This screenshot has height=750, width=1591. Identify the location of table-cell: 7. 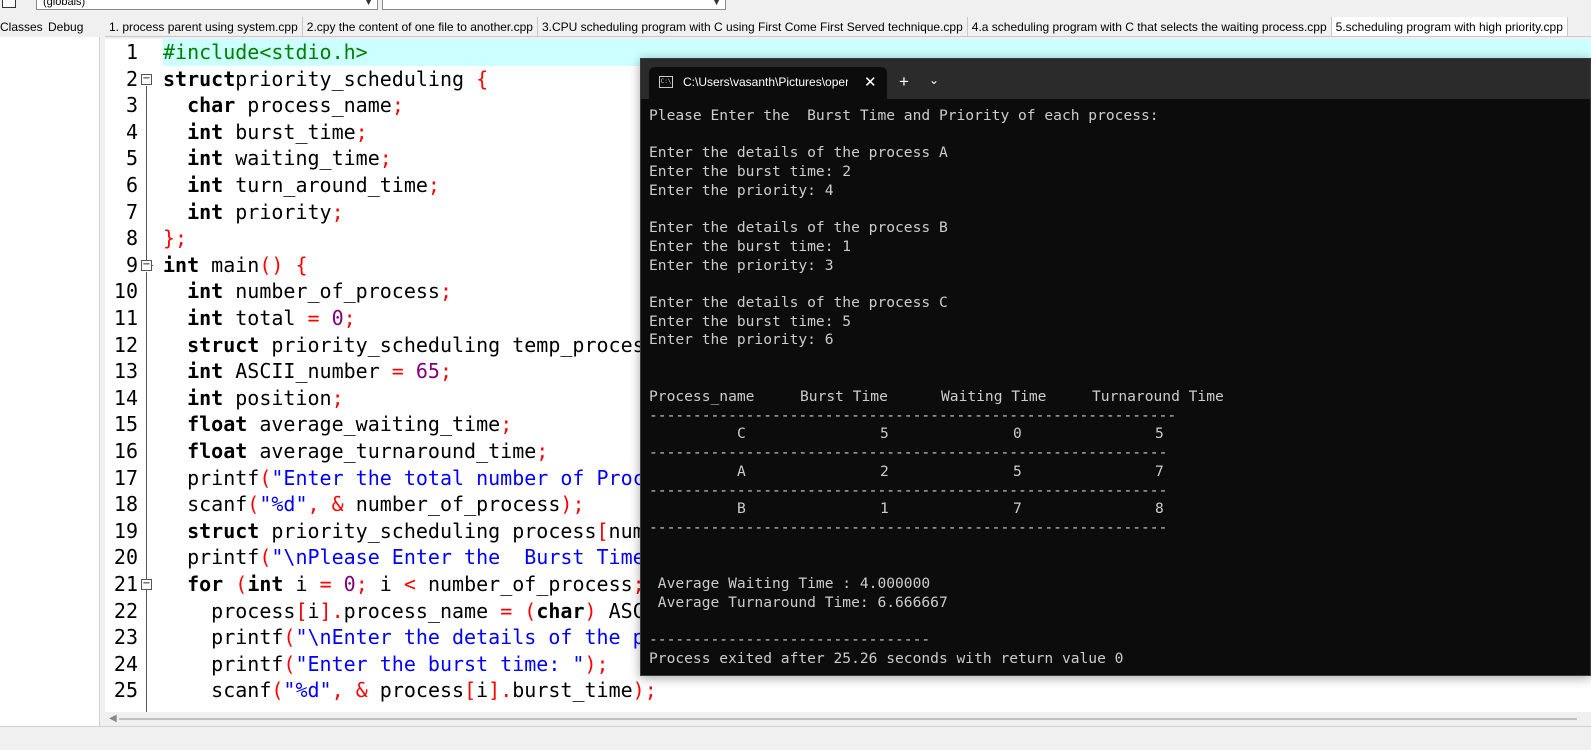
(1017, 509).